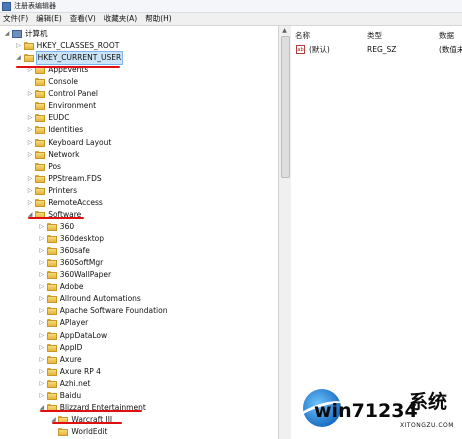 This screenshot has height=439, width=462. Describe the element at coordinates (75, 275) in the screenshot. I see `tree-item: ▷ 360WallPaper` at that location.